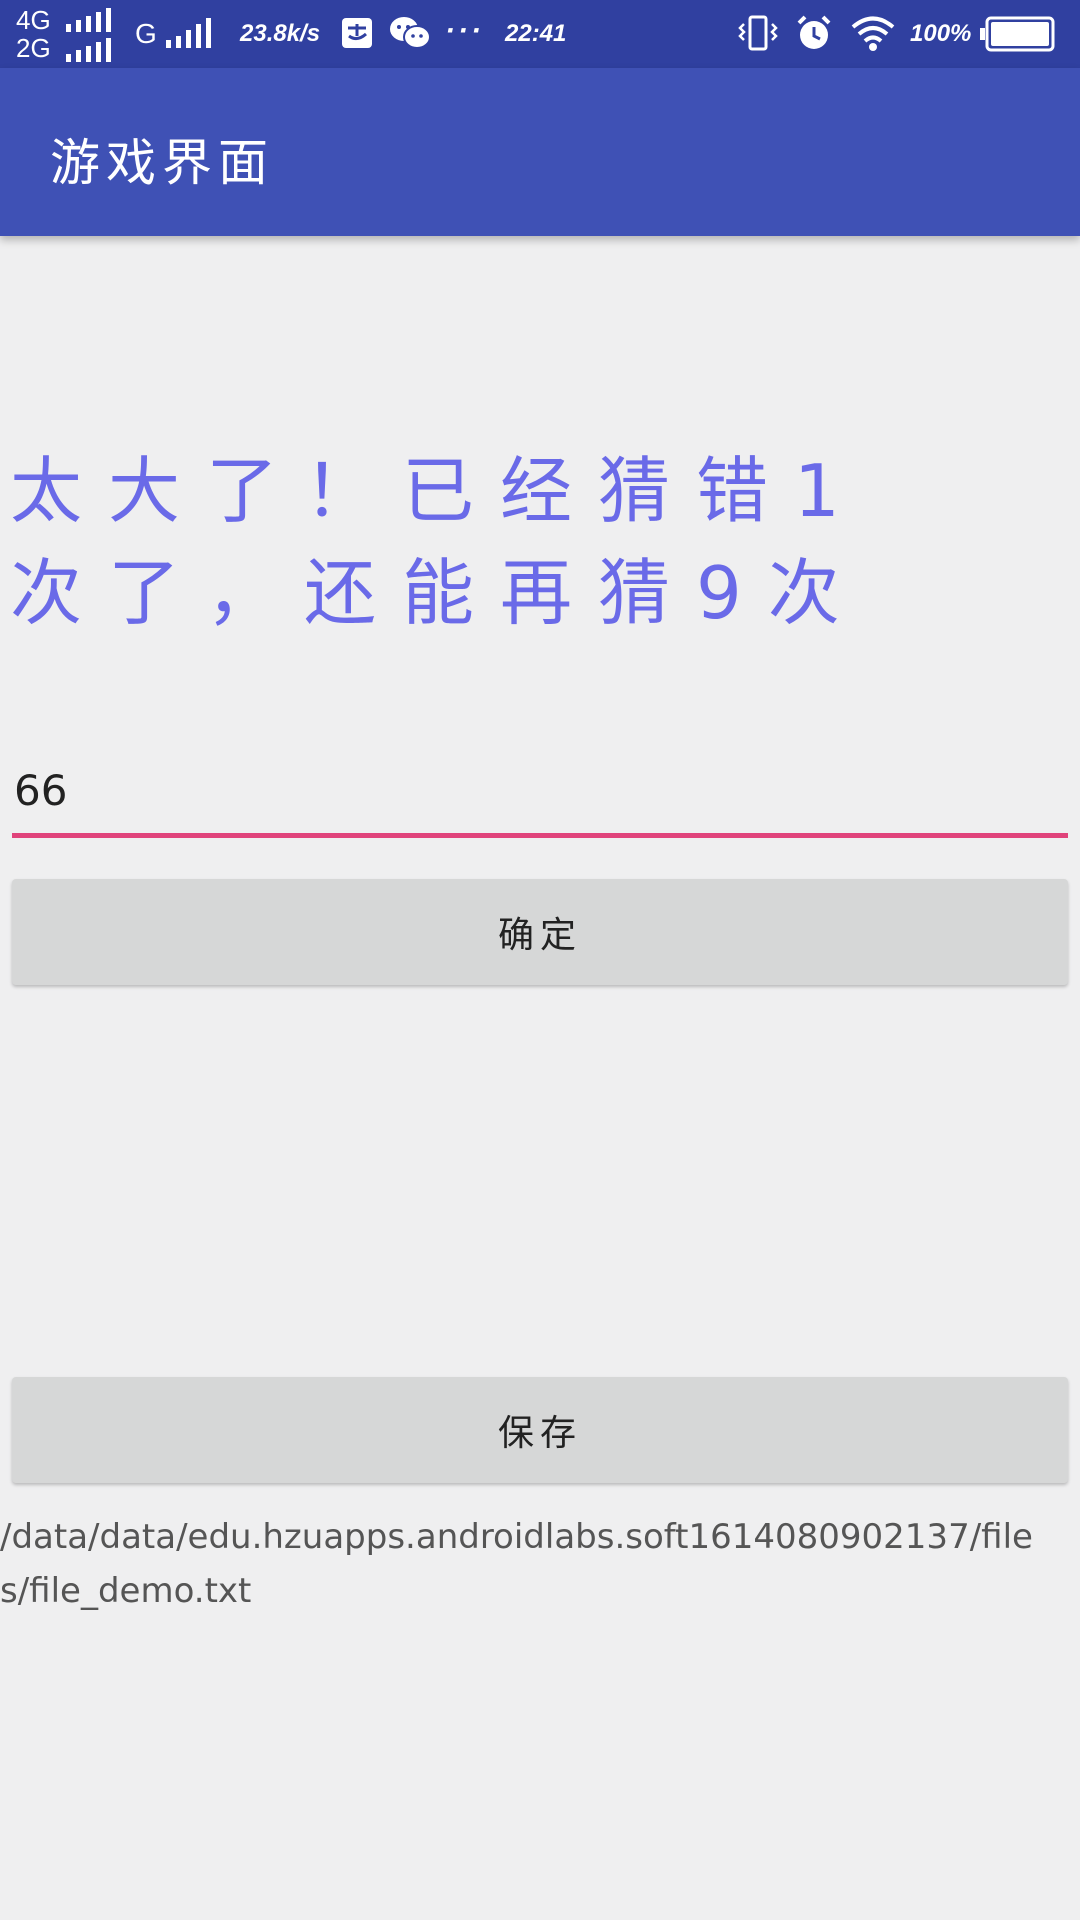  Describe the element at coordinates (814, 35) in the screenshot. I see `alarm-icon` at that location.